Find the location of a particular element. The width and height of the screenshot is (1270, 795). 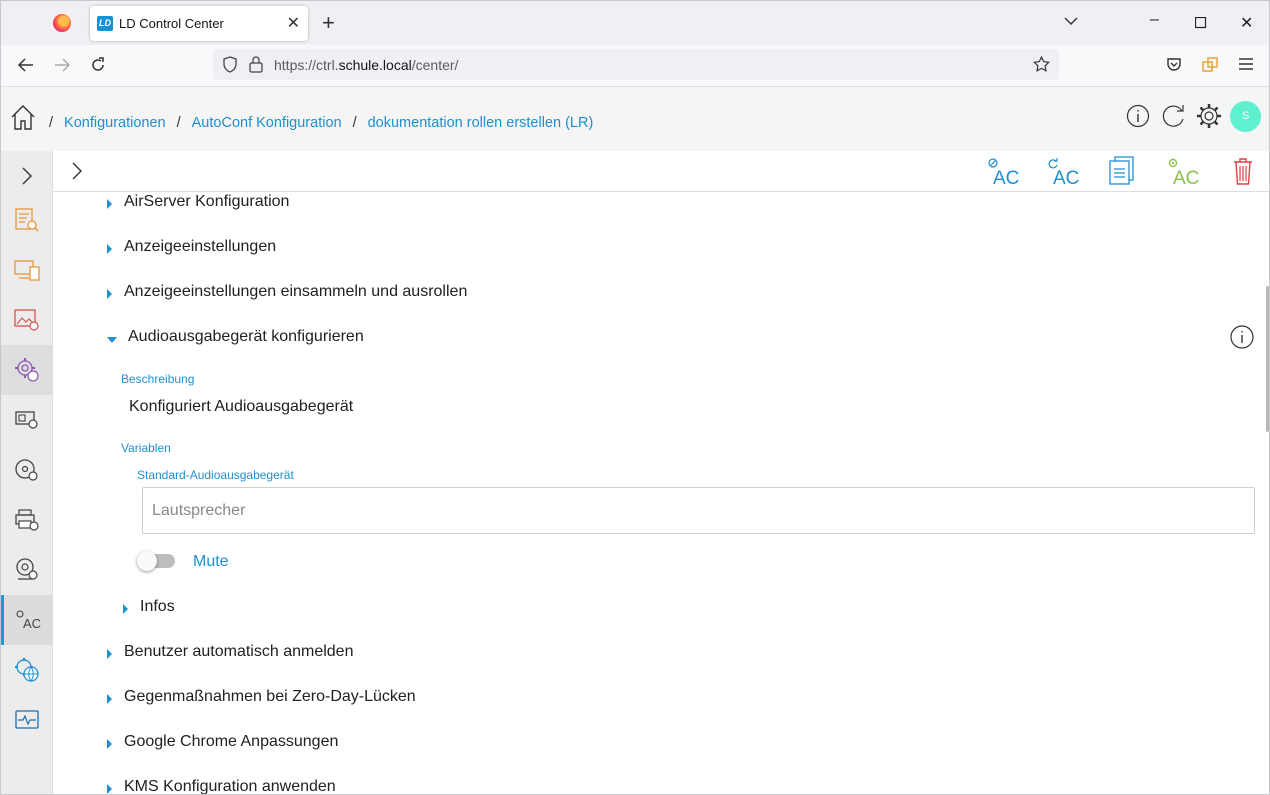

maximize-icon is located at coordinates (1201, 23).